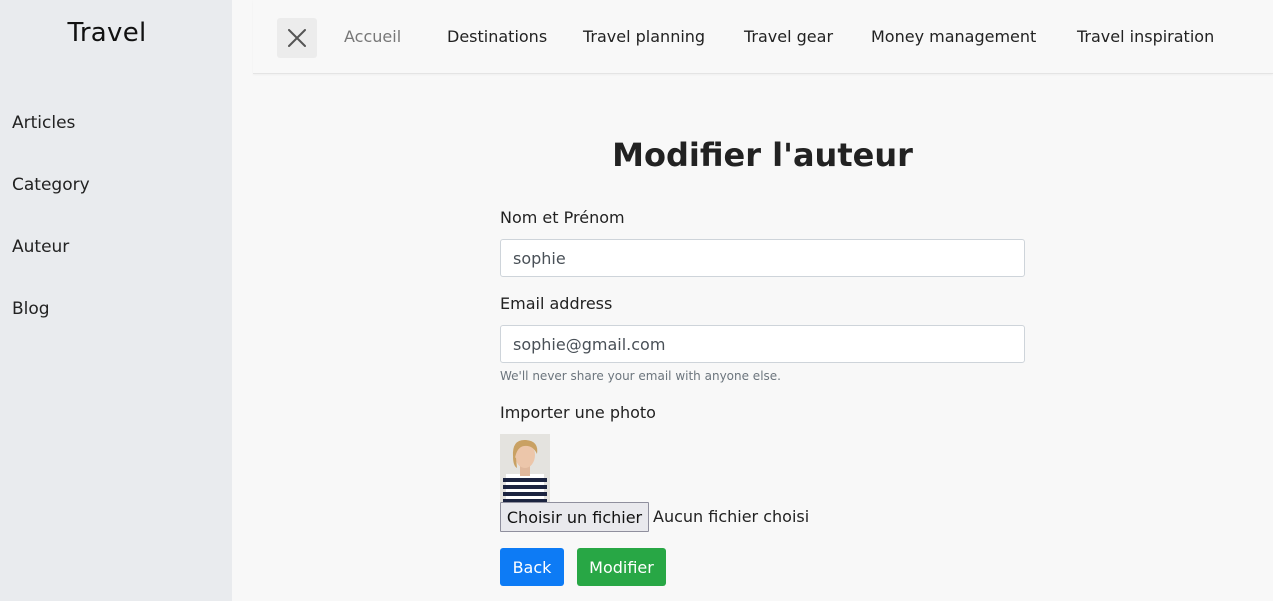 The image size is (1273, 601). I want to click on file-status-text: Aucun fichier choisi, so click(731, 516).